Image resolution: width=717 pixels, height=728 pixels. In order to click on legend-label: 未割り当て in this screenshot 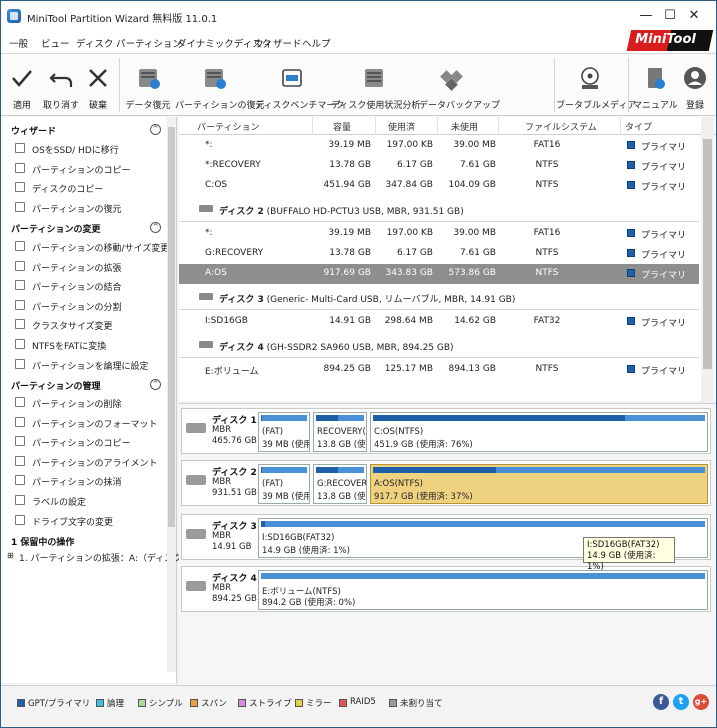, I will do `click(421, 704)`.